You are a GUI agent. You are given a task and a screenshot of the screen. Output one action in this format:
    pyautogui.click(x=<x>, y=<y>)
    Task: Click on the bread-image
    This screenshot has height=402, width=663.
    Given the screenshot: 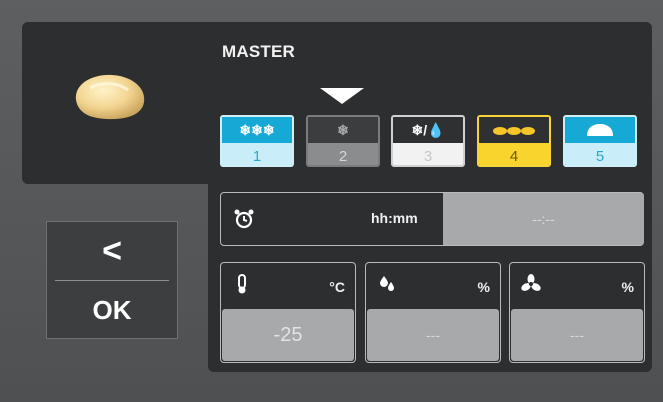 What is the action you would take?
    pyautogui.click(x=110, y=97)
    